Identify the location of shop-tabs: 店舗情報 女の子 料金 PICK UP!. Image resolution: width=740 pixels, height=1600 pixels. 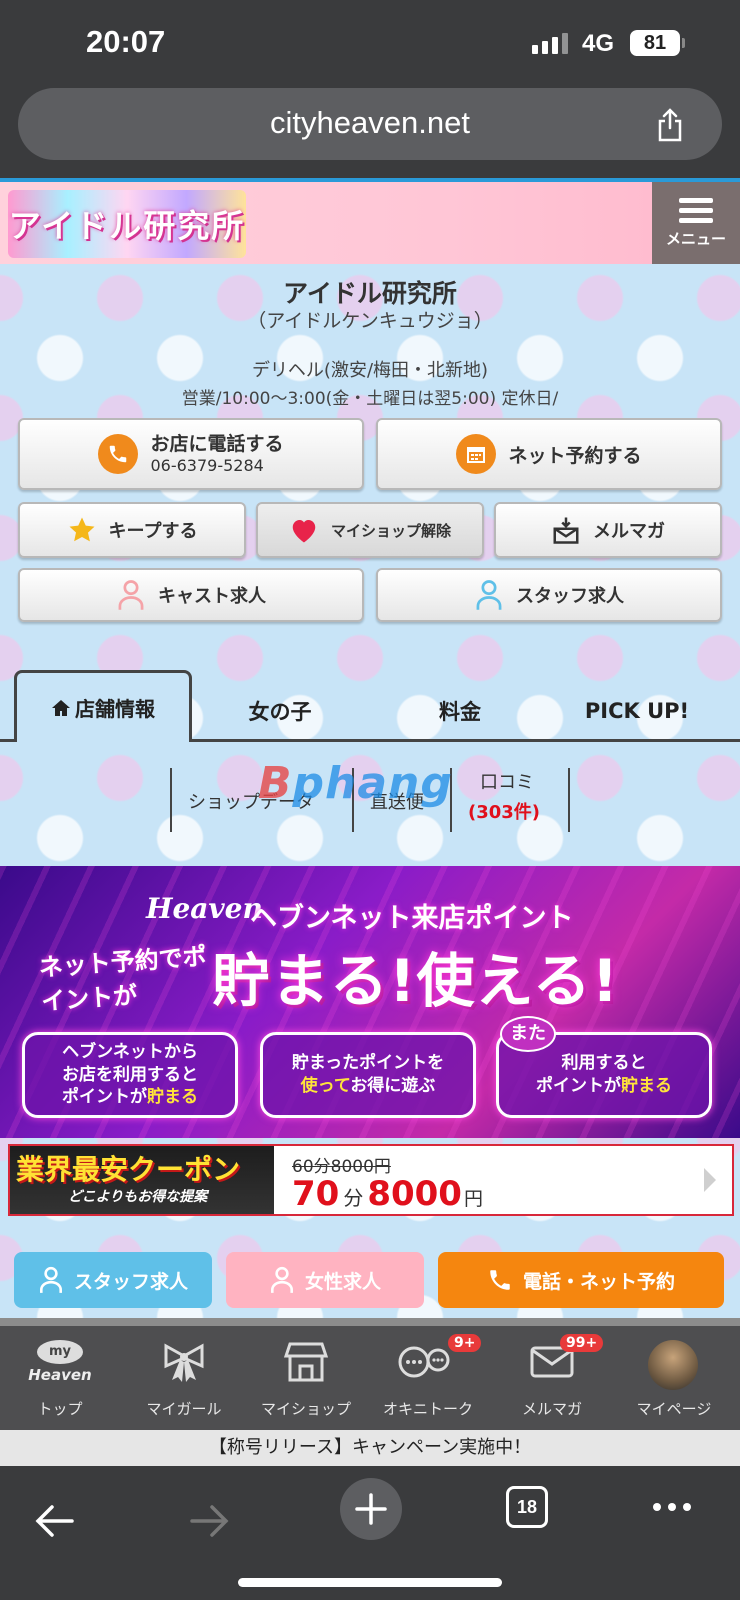
(370, 706).